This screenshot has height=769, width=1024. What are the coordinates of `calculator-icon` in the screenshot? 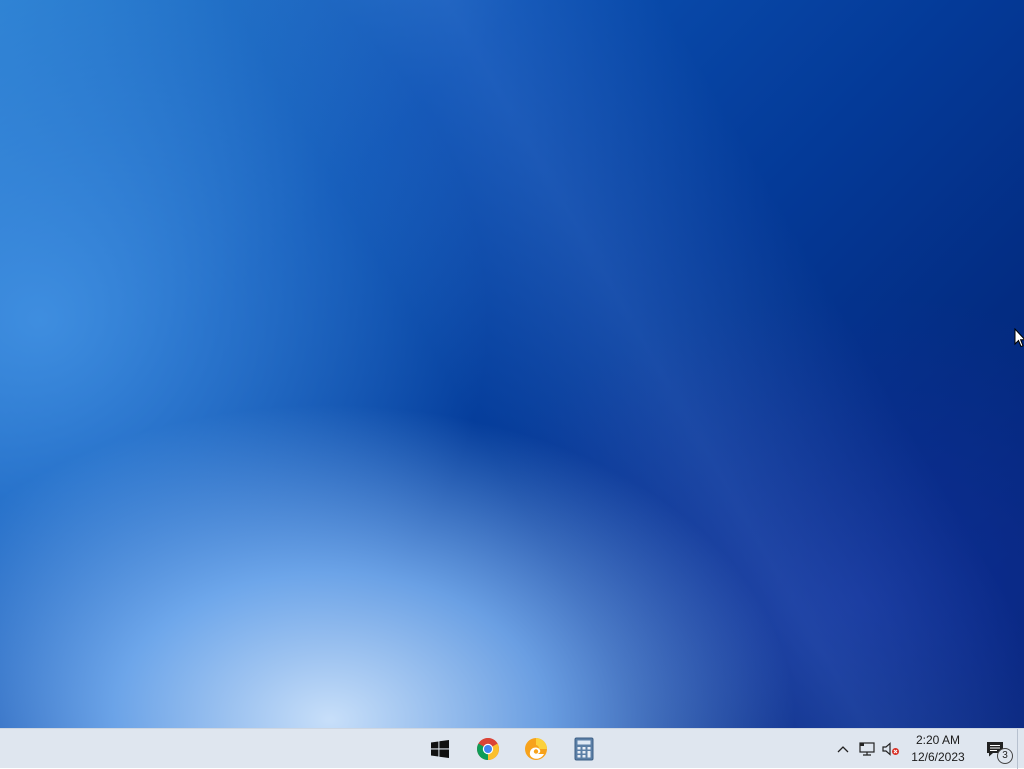 It's located at (584, 749).